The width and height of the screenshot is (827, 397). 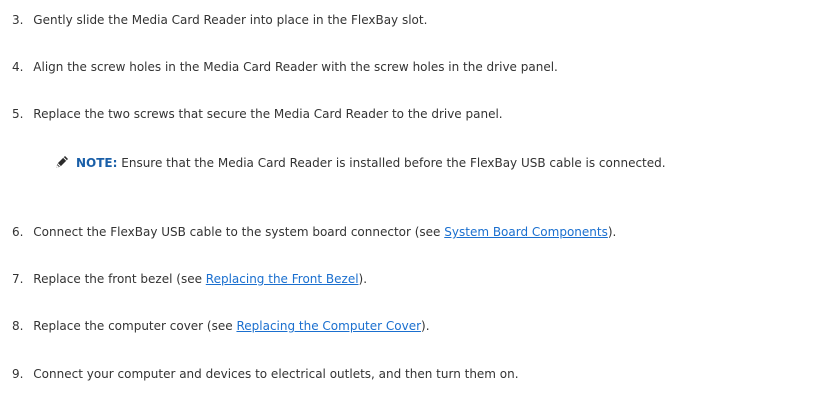 I want to click on link-replacing-front-bezel: Replacing the Front Bezel, so click(x=282, y=279).